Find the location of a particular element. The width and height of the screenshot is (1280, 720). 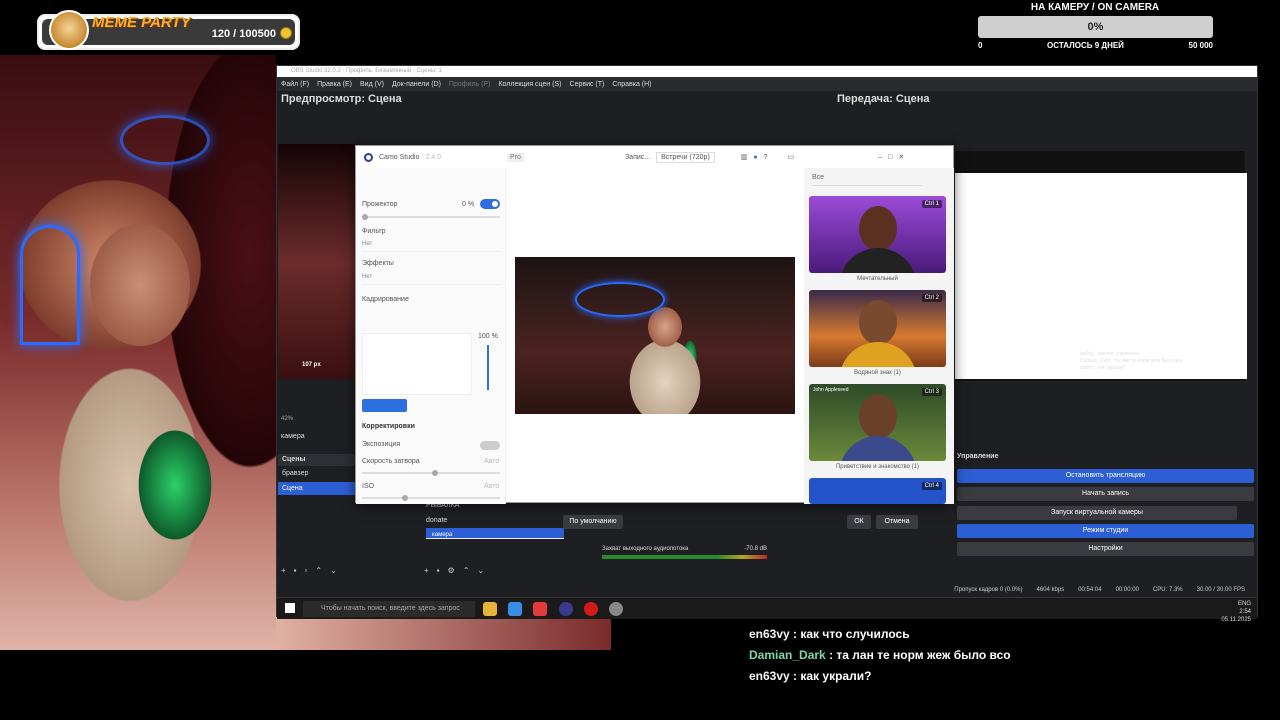

crop-zoom-value: 100 % is located at coordinates (488, 336).